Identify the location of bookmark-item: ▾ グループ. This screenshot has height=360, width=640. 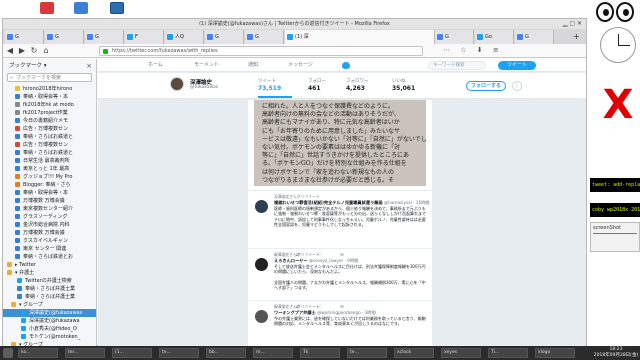
(49, 305).